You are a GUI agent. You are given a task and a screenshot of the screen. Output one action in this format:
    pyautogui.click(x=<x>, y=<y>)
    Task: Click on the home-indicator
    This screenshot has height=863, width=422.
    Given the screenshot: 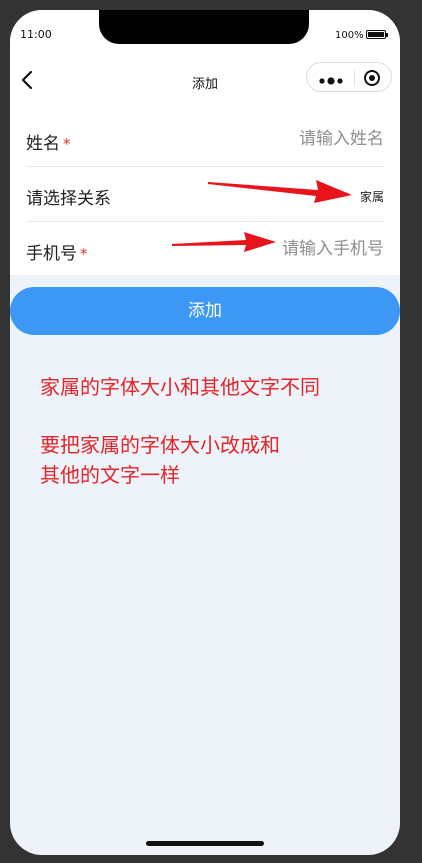 What is the action you would take?
    pyautogui.click(x=205, y=843)
    